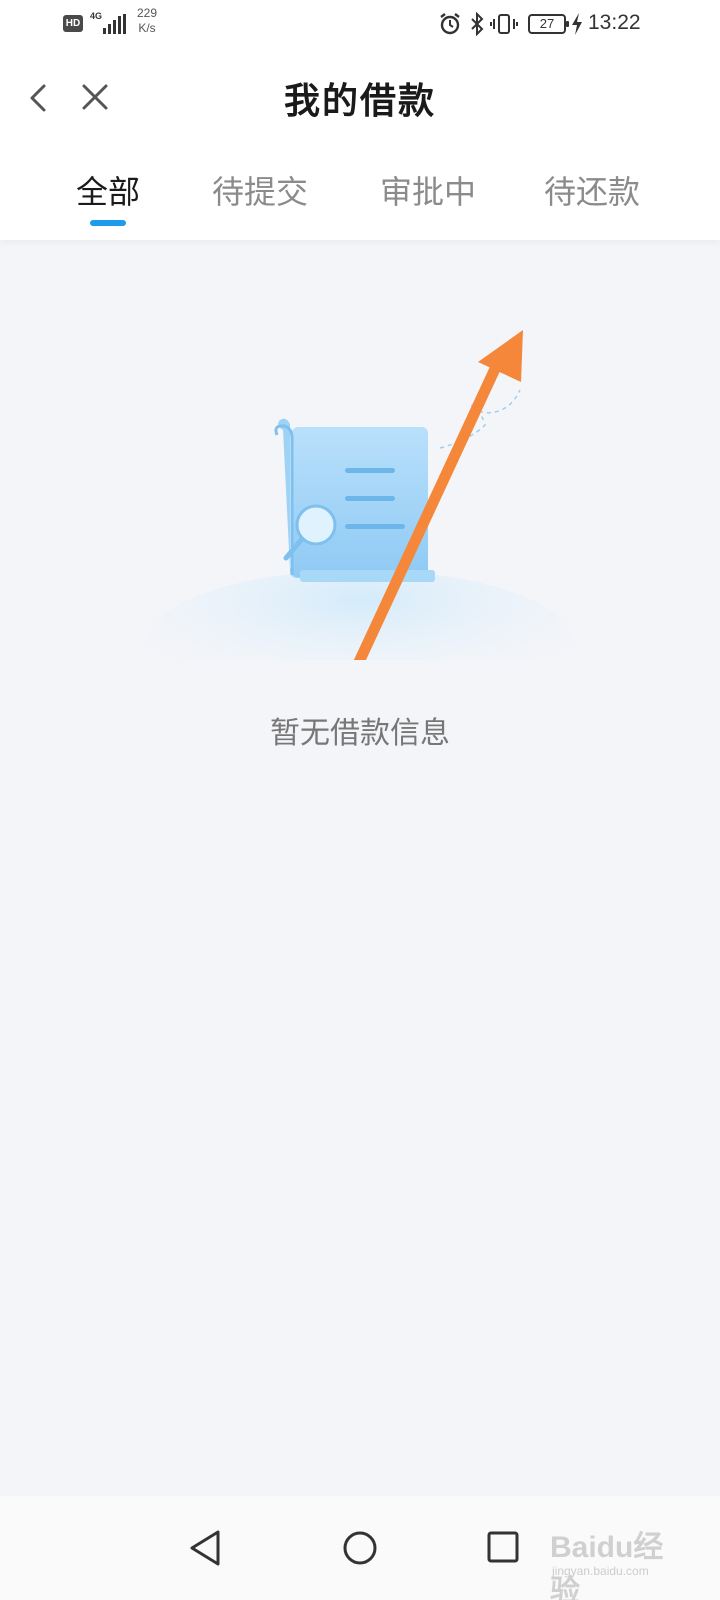 The width and height of the screenshot is (720, 1600). Describe the element at coordinates (504, 24) in the screenshot. I see `vibrate-icon` at that location.